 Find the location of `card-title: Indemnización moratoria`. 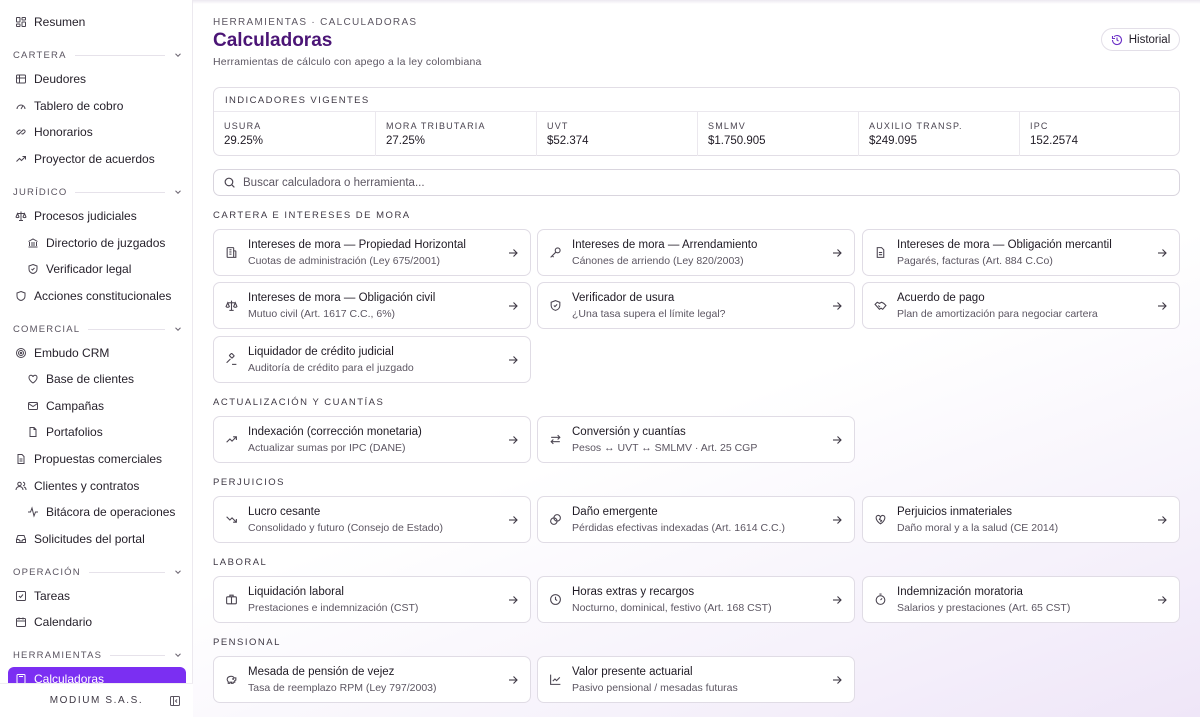

card-title: Indemnización moratoria is located at coordinates (960, 592).